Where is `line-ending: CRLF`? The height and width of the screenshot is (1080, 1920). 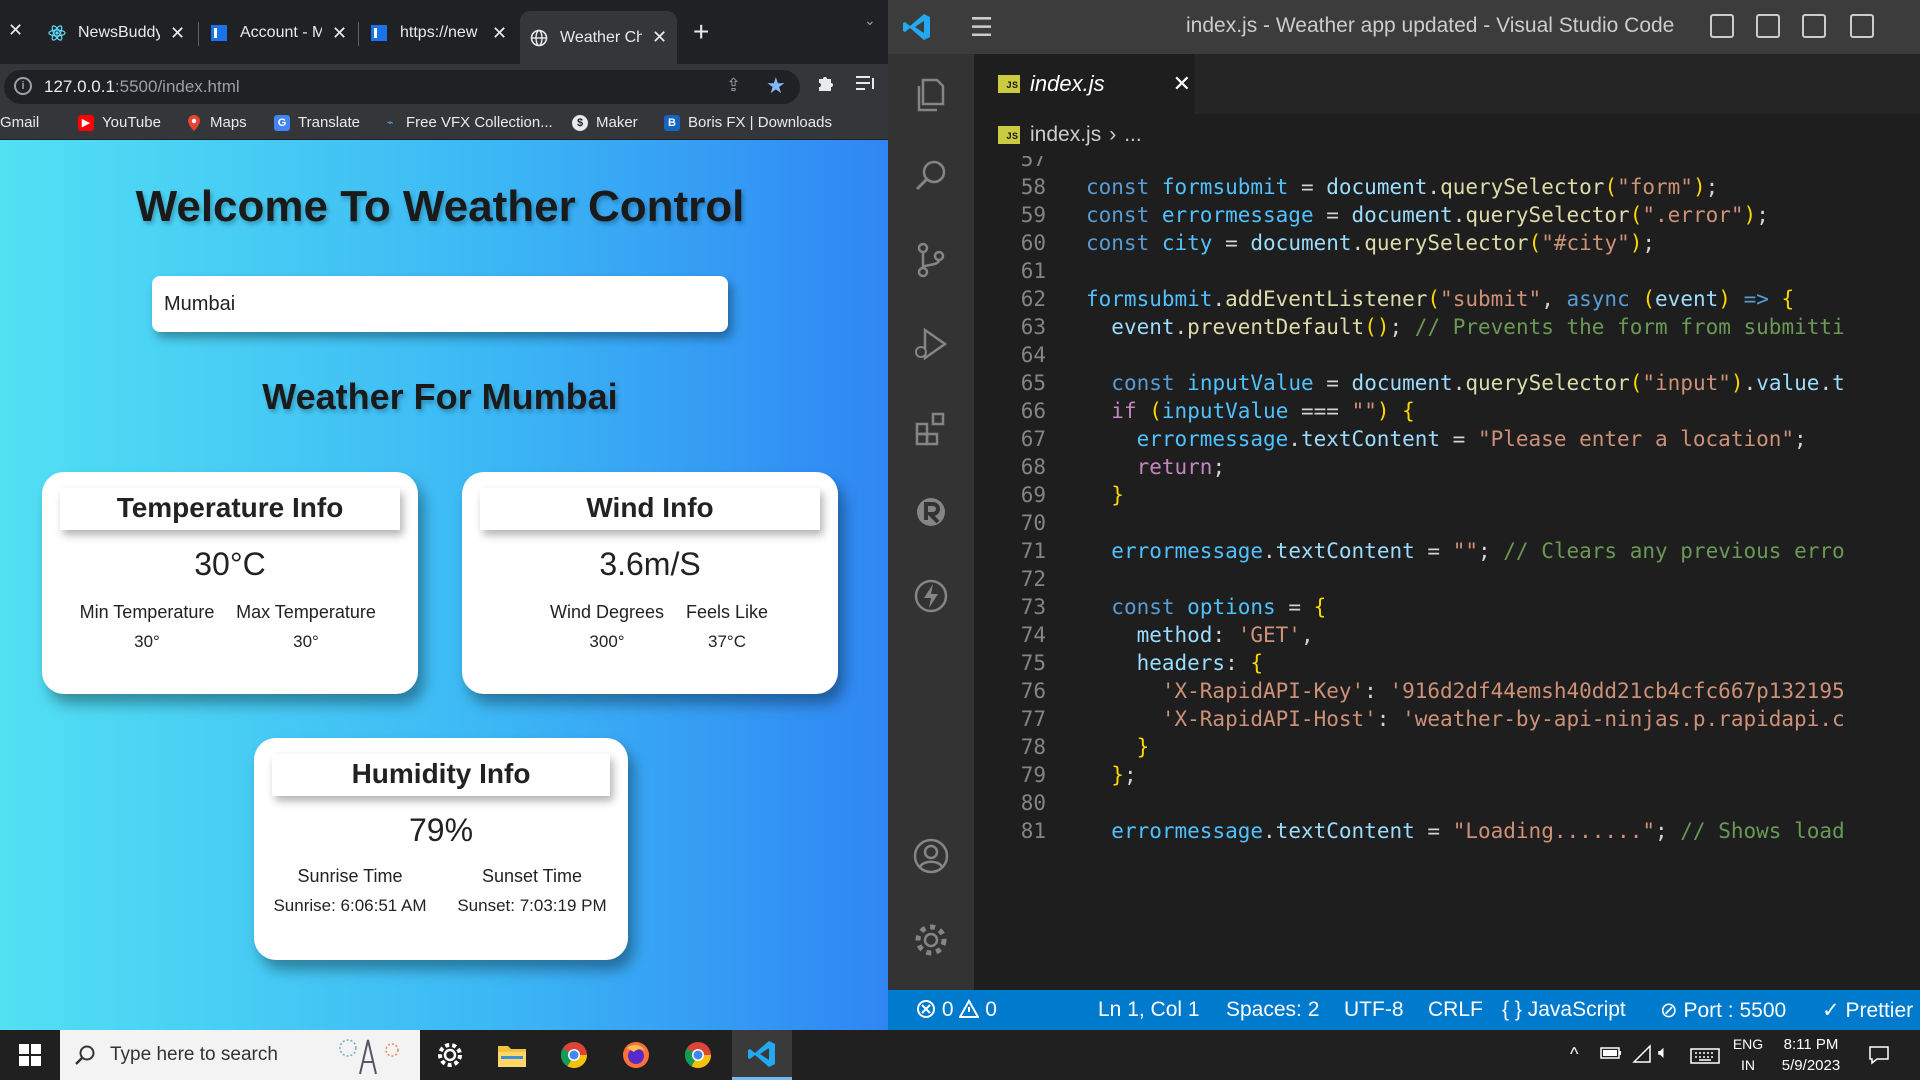
line-ending: CRLF is located at coordinates (1455, 1010).